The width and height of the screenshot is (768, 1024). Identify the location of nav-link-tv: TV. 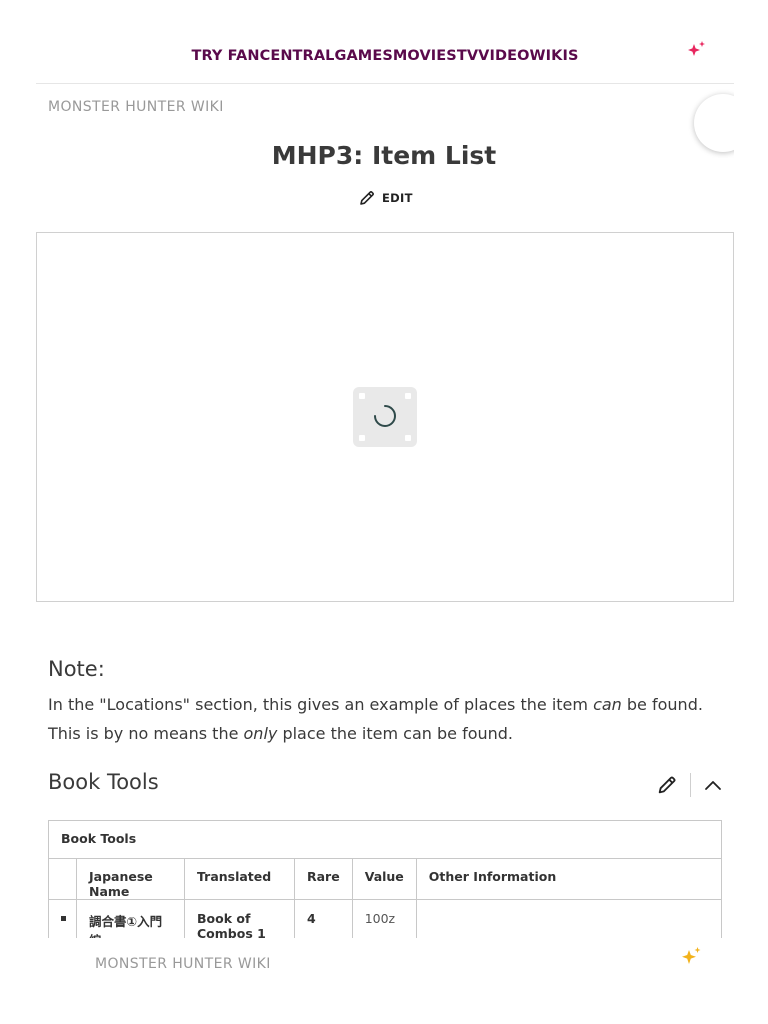
(467, 56).